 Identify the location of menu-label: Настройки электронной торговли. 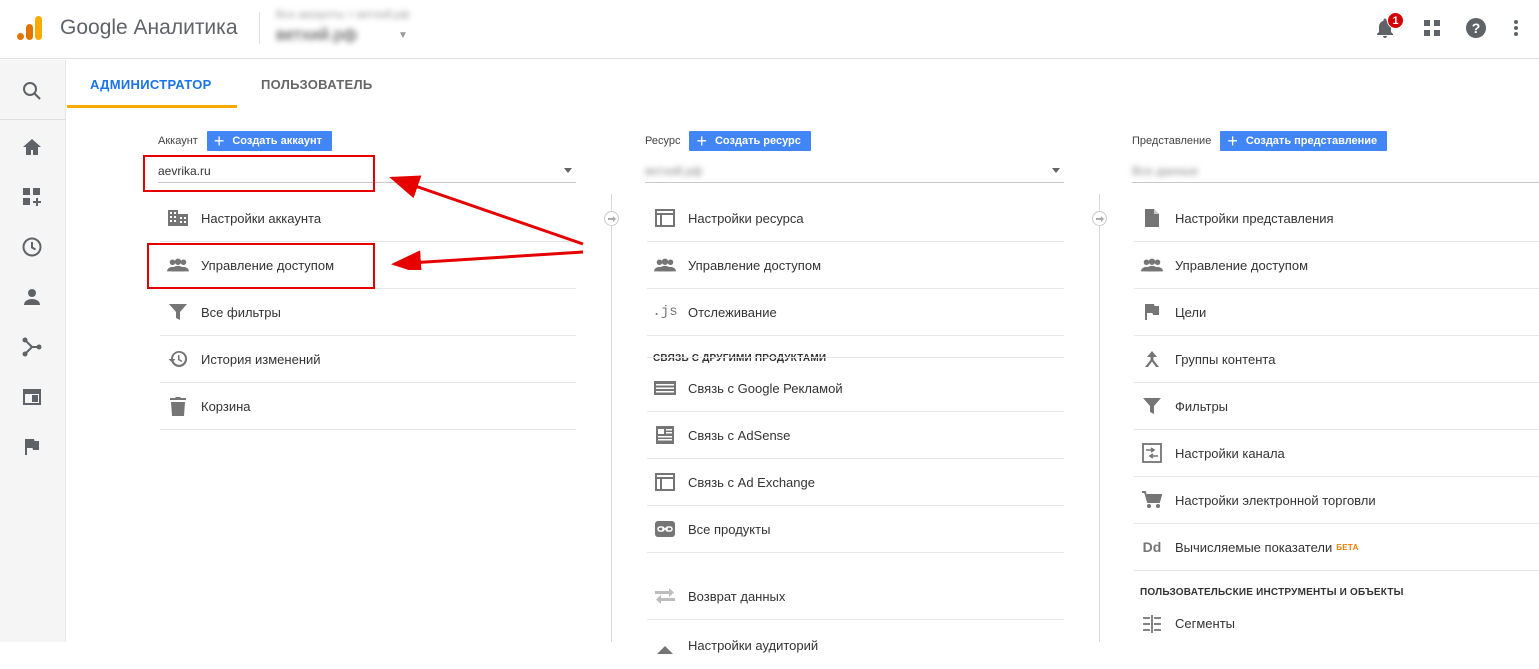
(1275, 500).